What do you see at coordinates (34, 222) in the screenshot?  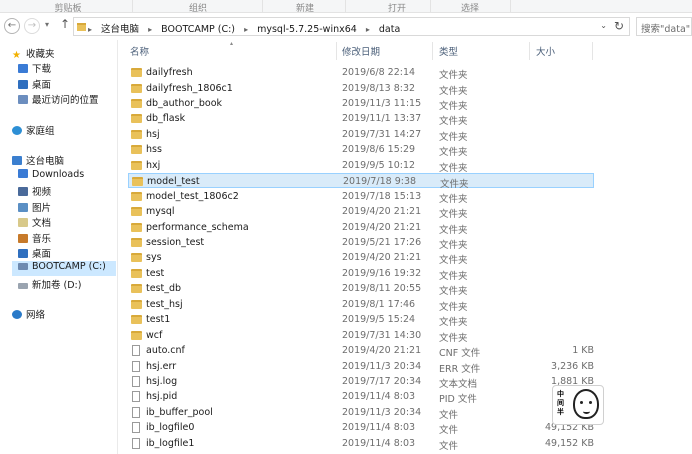 I see `nav-documents: 文档` at bounding box center [34, 222].